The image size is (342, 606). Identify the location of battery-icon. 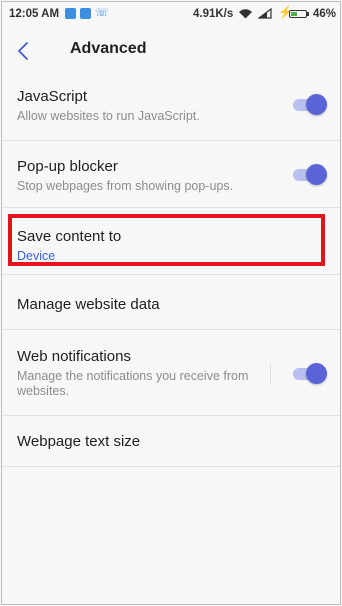
(299, 14).